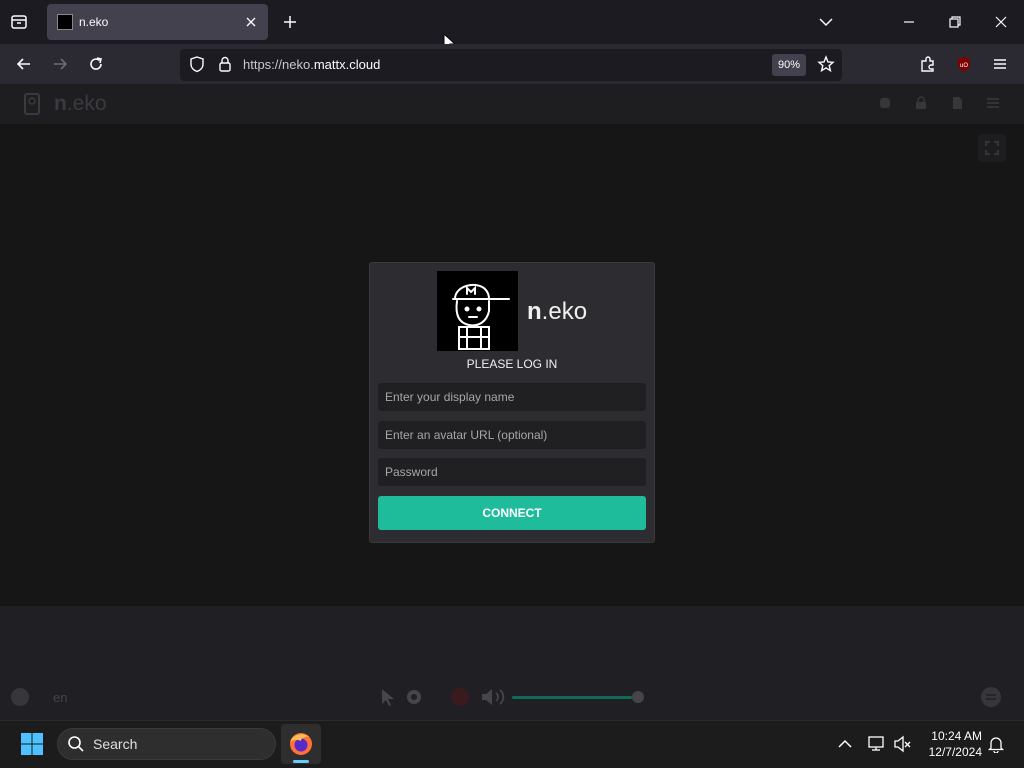  What do you see at coordinates (512, 513) in the screenshot?
I see `connect-button: CONNECT` at bounding box center [512, 513].